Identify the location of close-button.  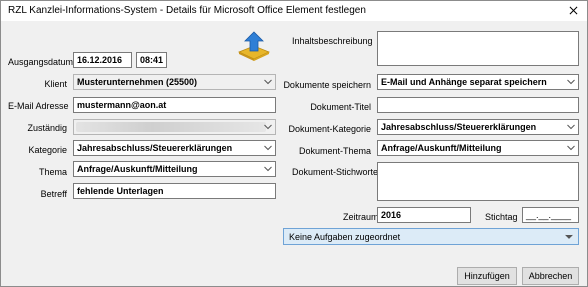
(573, 10).